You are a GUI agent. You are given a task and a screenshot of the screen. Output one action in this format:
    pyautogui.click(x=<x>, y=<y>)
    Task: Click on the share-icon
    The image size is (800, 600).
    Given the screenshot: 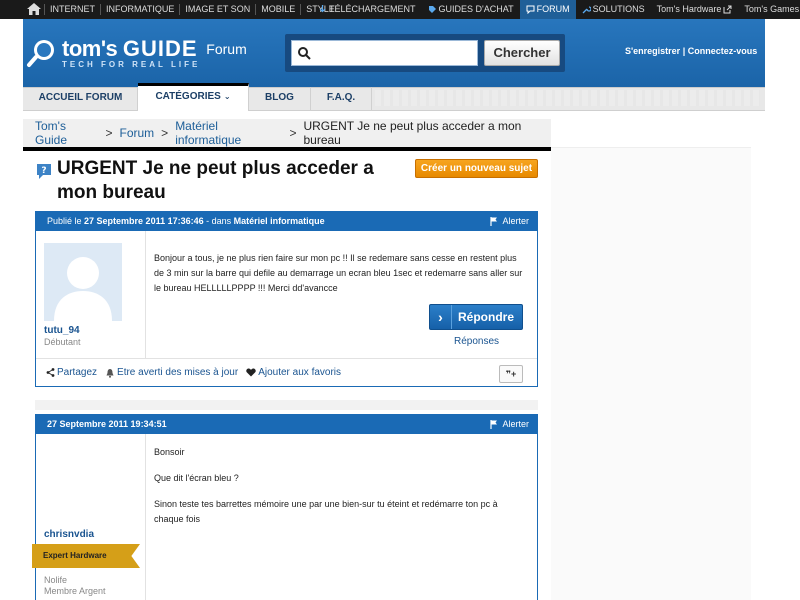 What is the action you would take?
    pyautogui.click(x=50, y=372)
    